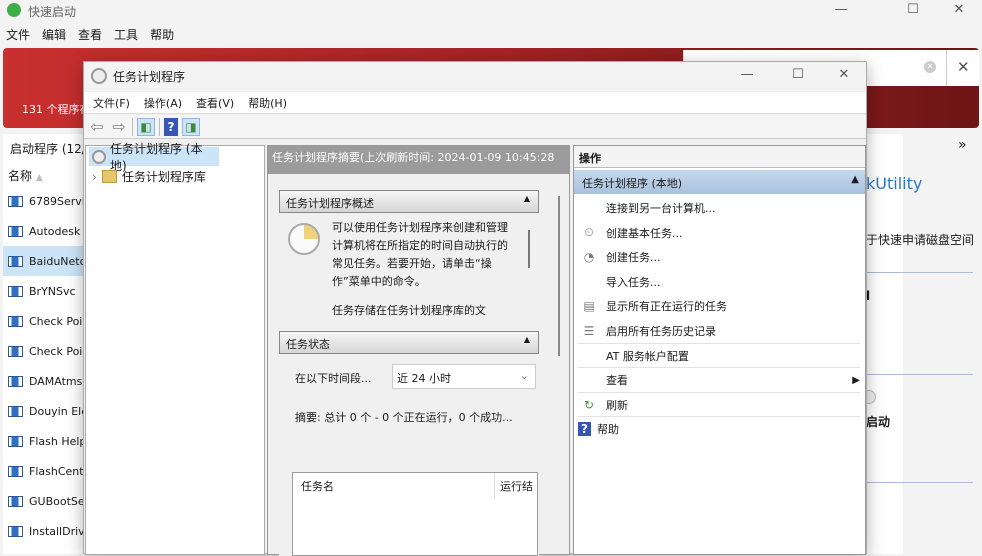 The width and height of the screenshot is (982, 556). What do you see at coordinates (632, 183) in the screenshot?
I see `group-label: 任务计划程序 (本地)` at bounding box center [632, 183].